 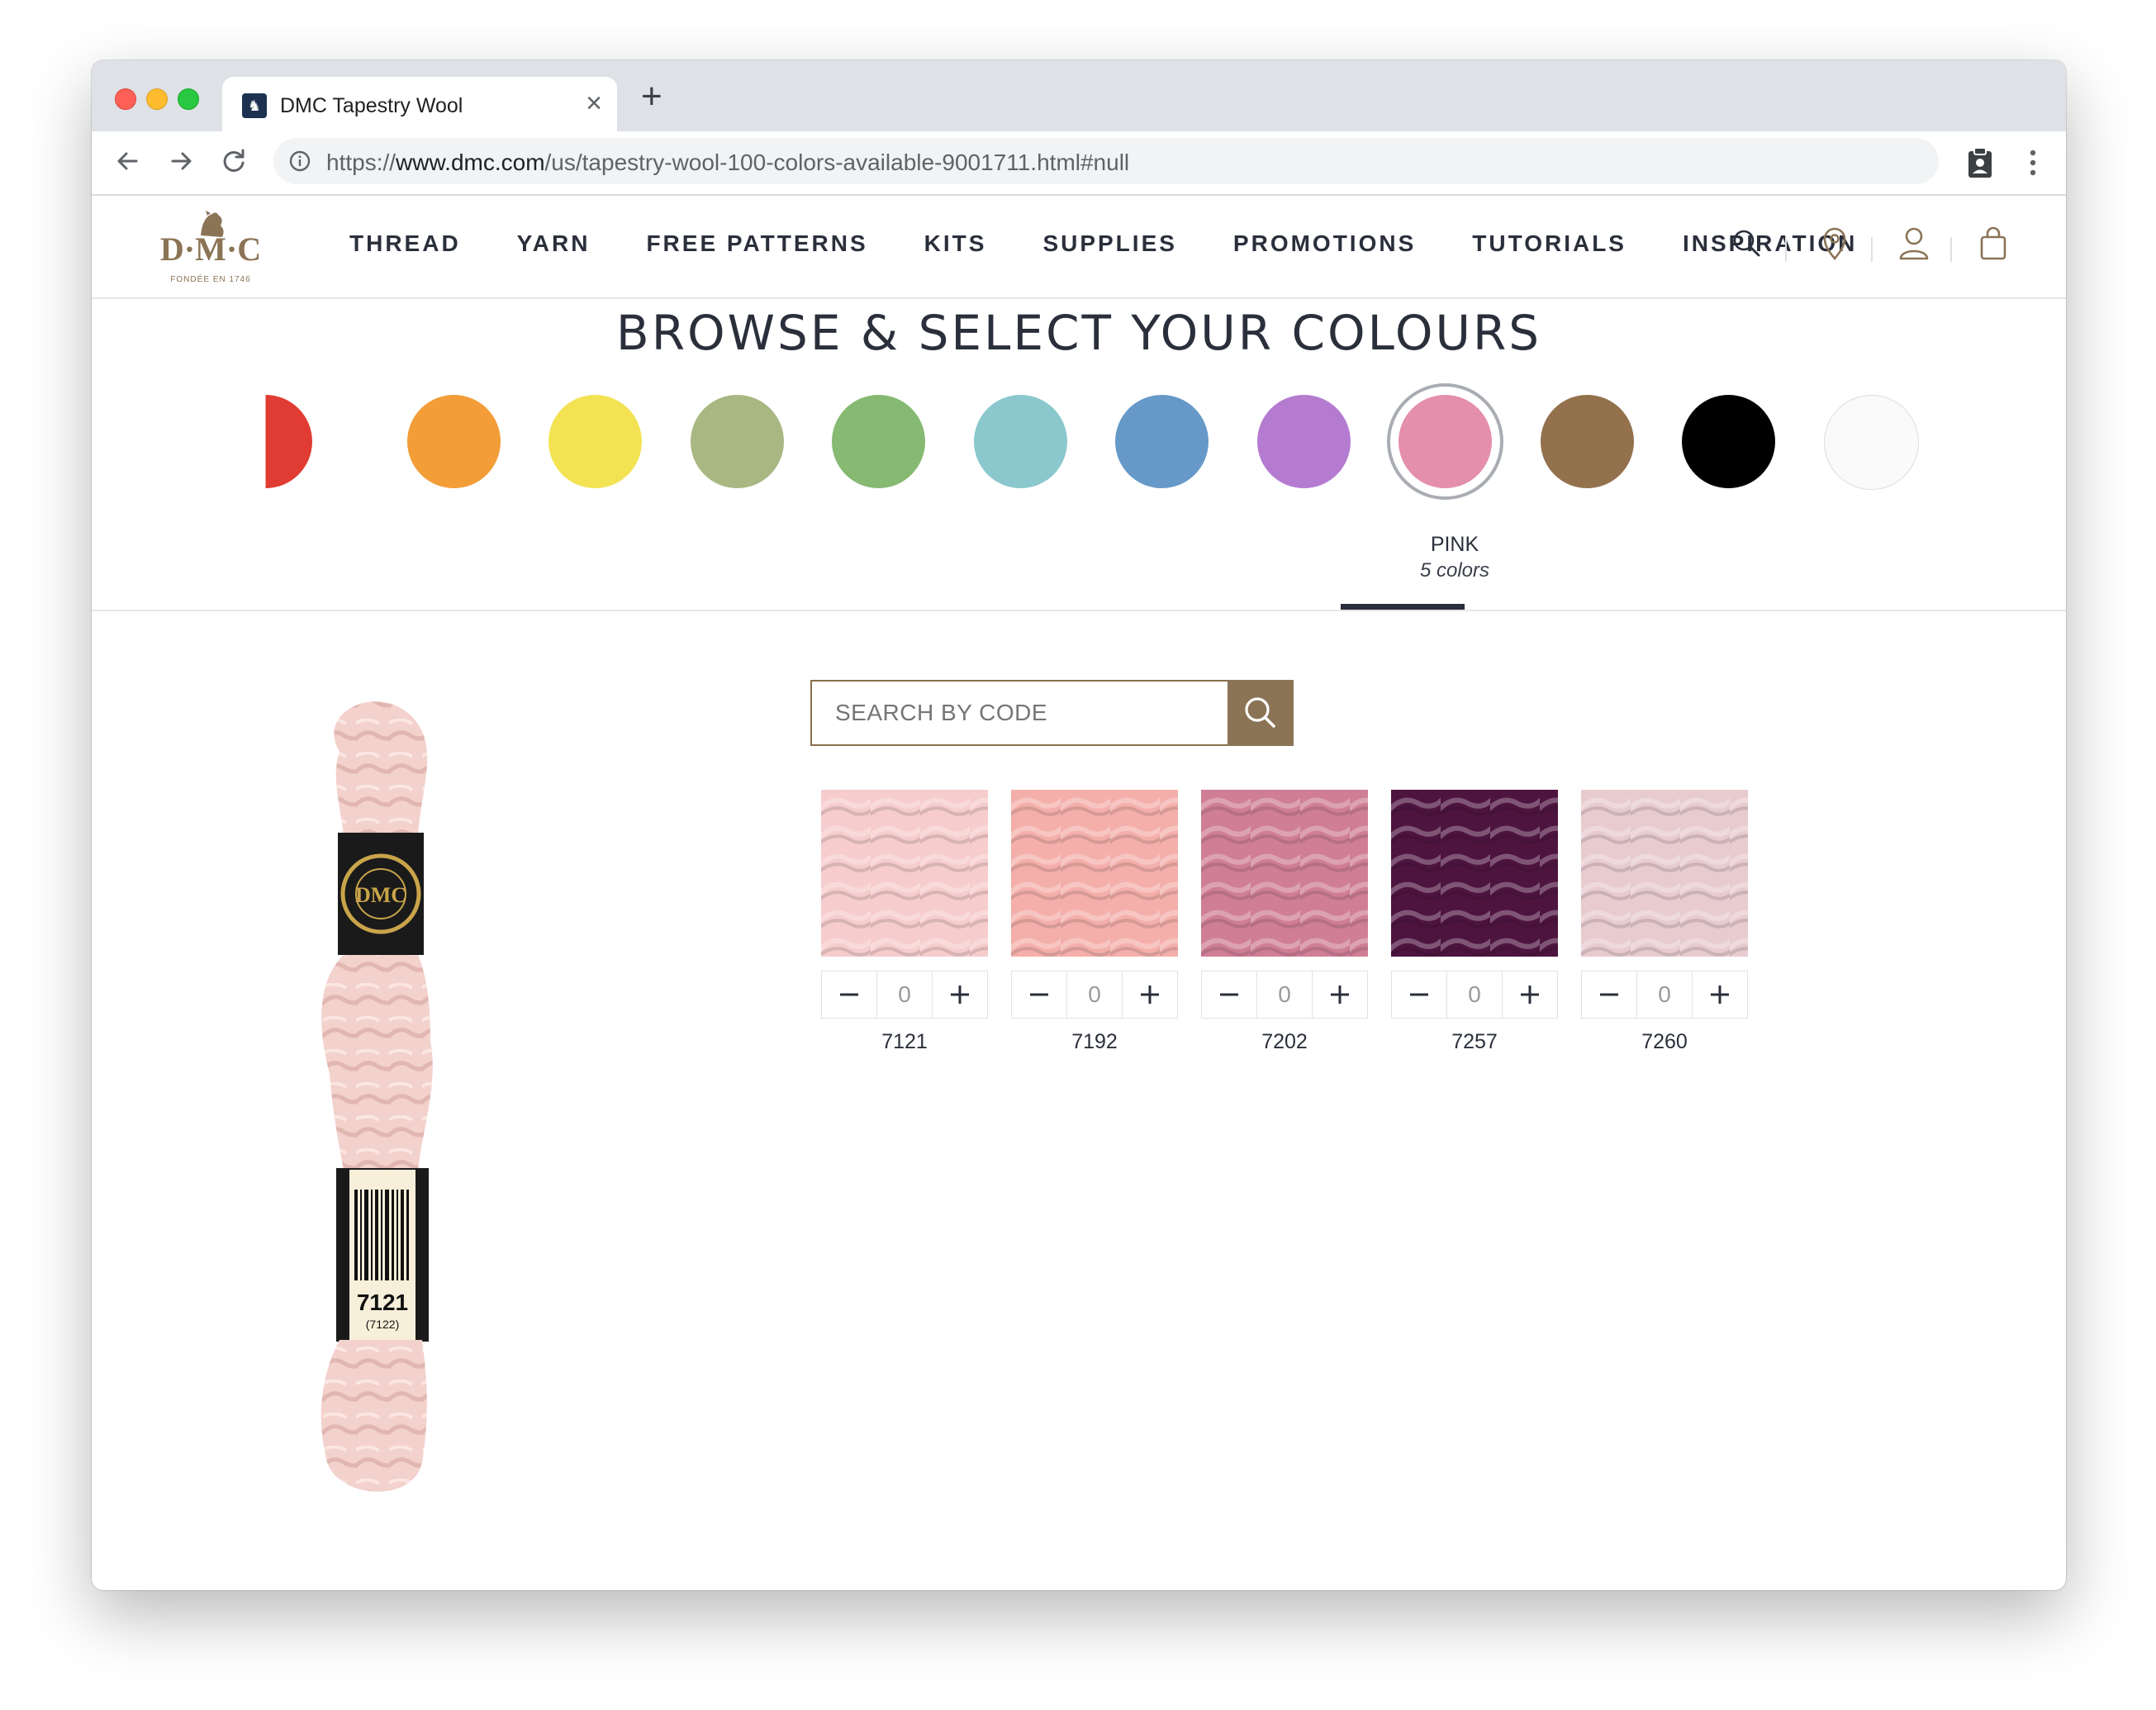 I want to click on swatch-turquoise, so click(x=1020, y=441).